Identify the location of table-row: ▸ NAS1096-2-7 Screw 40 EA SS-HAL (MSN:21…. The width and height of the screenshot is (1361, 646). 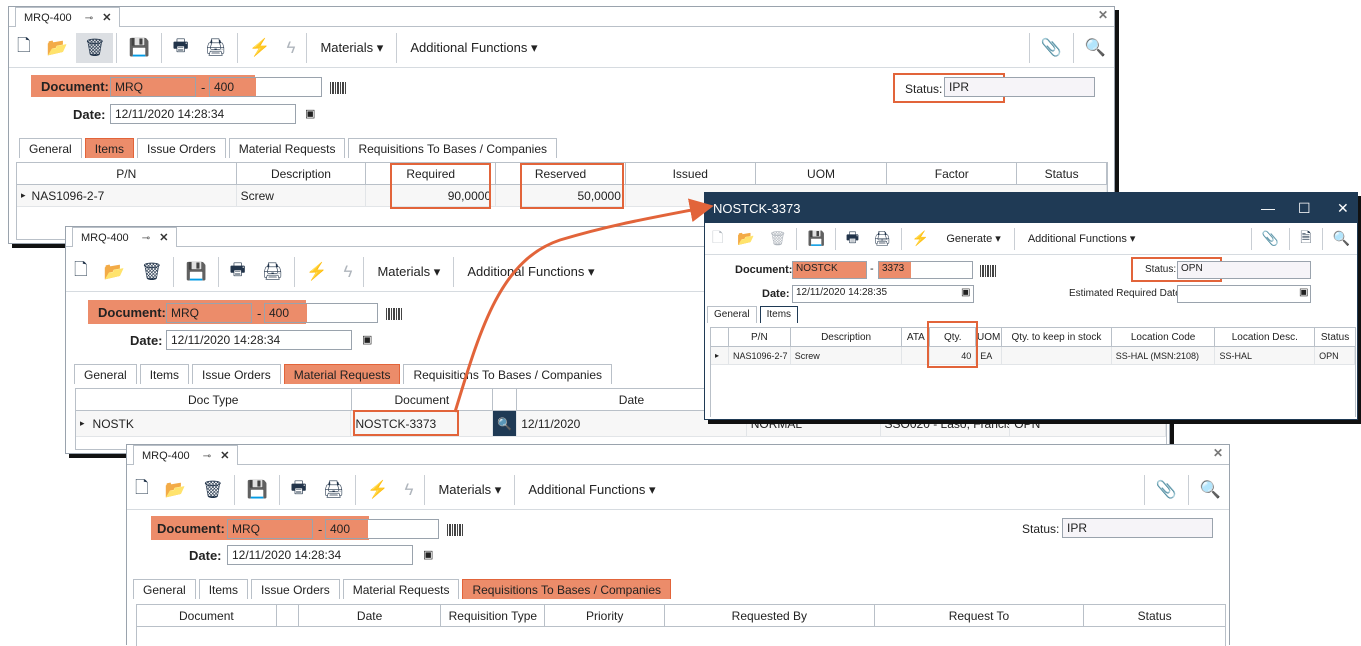
(1033, 356).